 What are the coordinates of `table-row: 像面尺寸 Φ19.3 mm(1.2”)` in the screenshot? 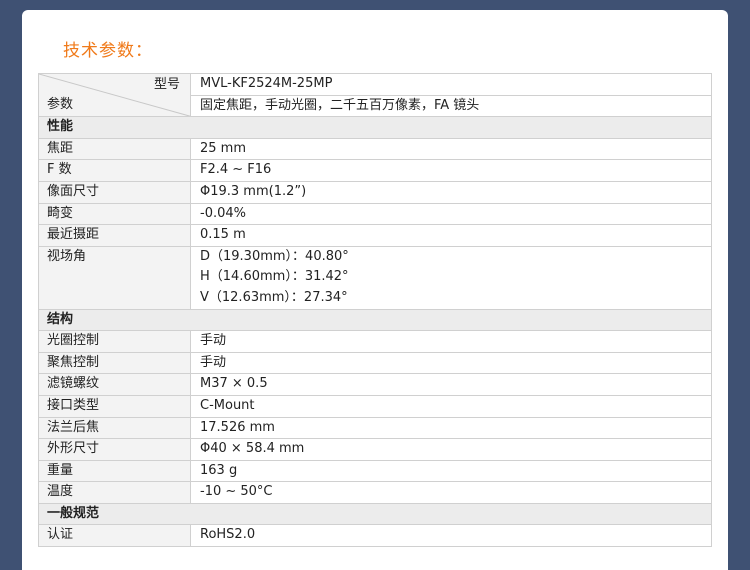 It's located at (375, 192).